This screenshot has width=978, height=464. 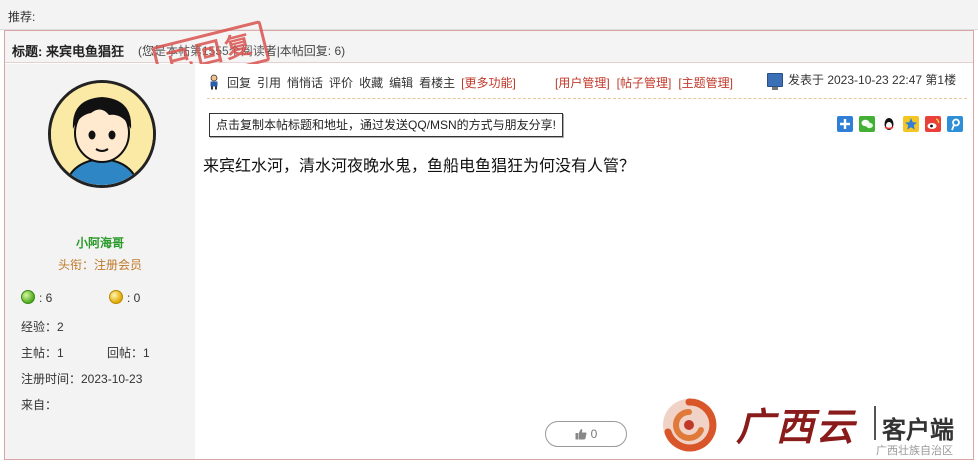 I want to click on qq-icon, so click(x=889, y=124).